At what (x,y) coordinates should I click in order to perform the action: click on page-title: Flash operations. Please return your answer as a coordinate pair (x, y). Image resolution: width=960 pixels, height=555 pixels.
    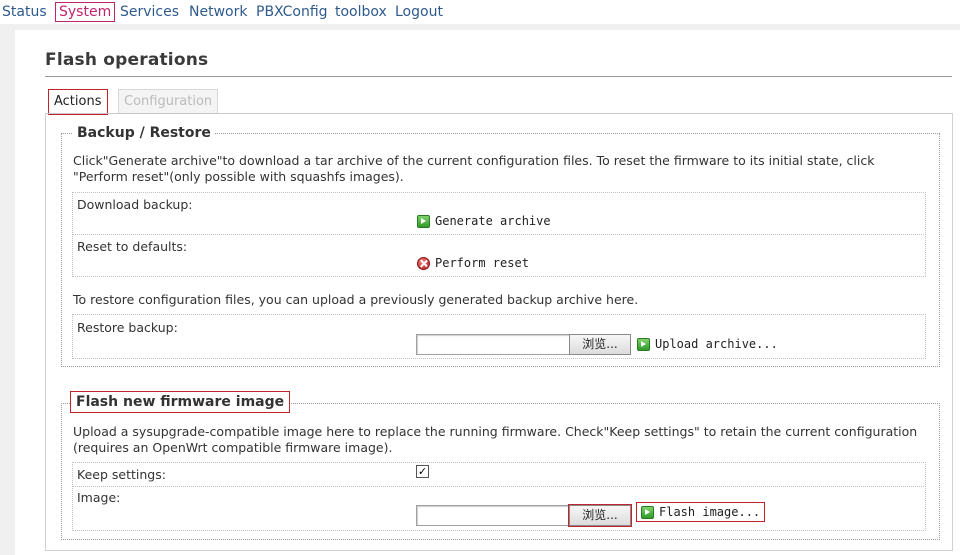
    Looking at the image, I should click on (127, 60).